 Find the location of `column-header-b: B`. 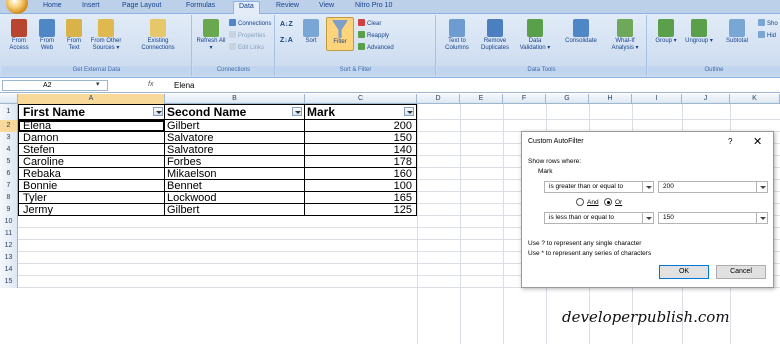

column-header-b: B is located at coordinates (235, 99).